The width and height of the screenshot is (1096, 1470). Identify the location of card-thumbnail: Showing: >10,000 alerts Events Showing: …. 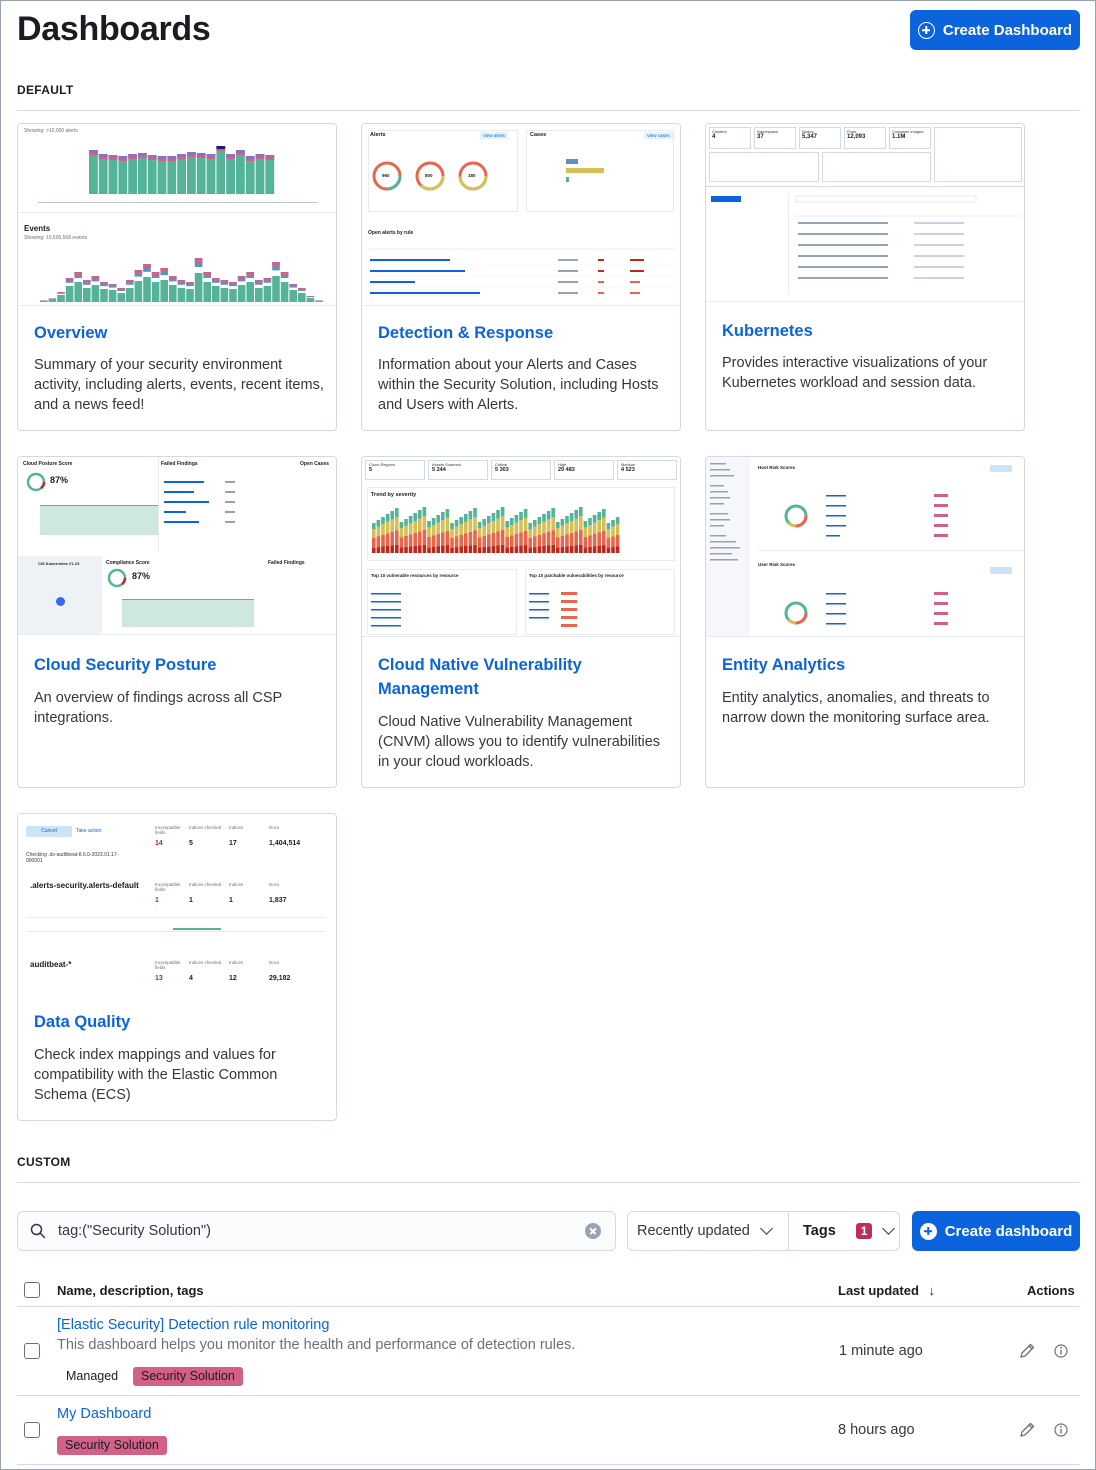
(177, 215).